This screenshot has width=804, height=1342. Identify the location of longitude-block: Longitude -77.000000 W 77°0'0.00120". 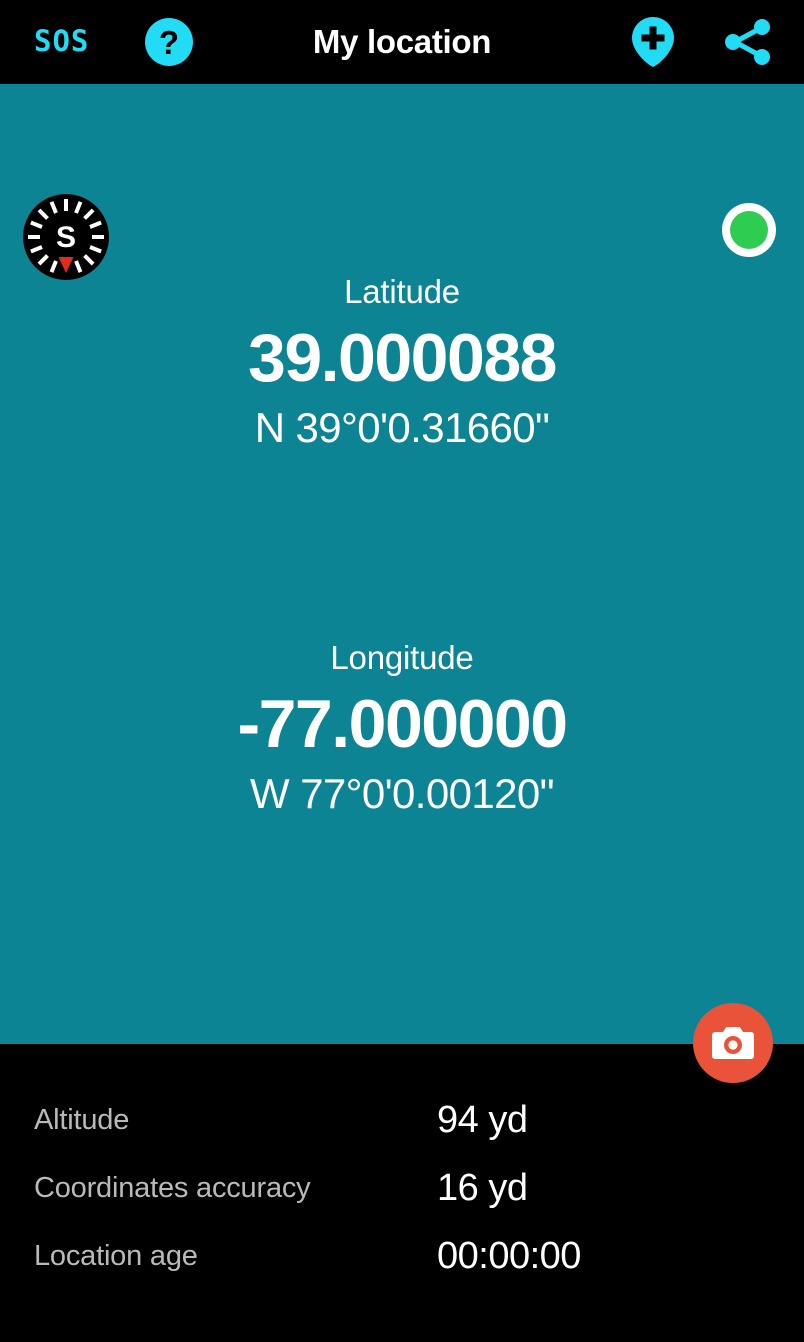
(402, 728).